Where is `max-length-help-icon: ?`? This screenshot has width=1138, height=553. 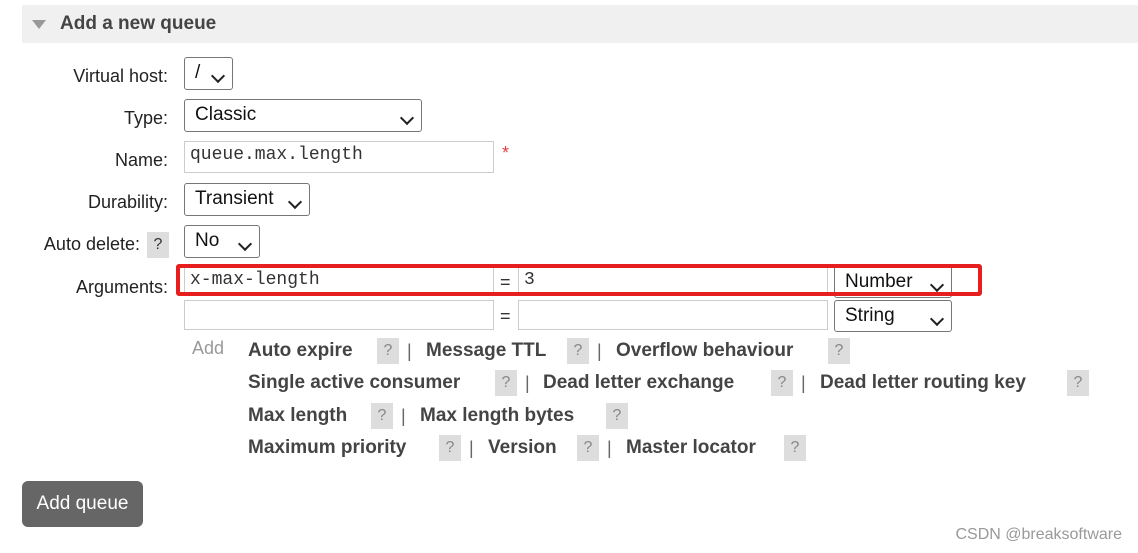
max-length-help-icon: ? is located at coordinates (382, 416).